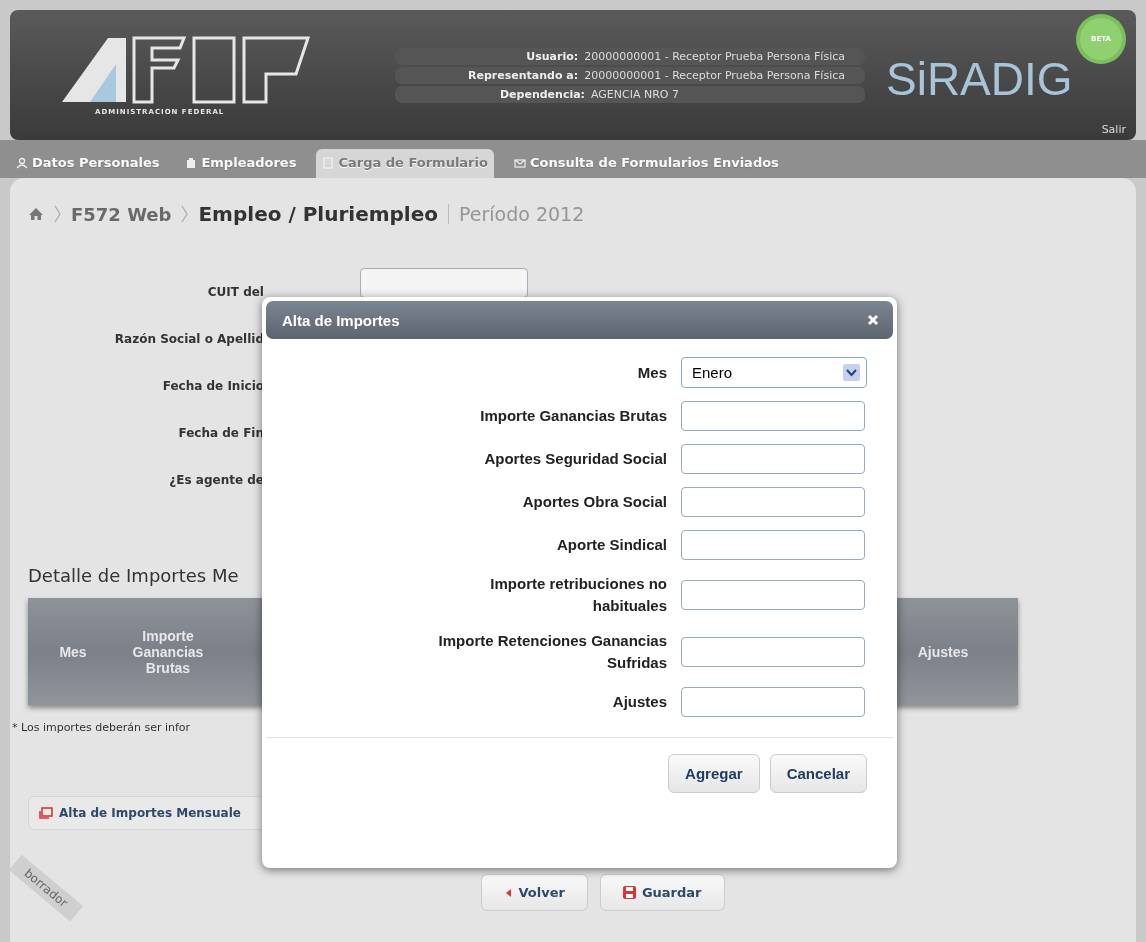 This screenshot has height=942, width=1146. I want to click on action-button: Volver, so click(534, 892).